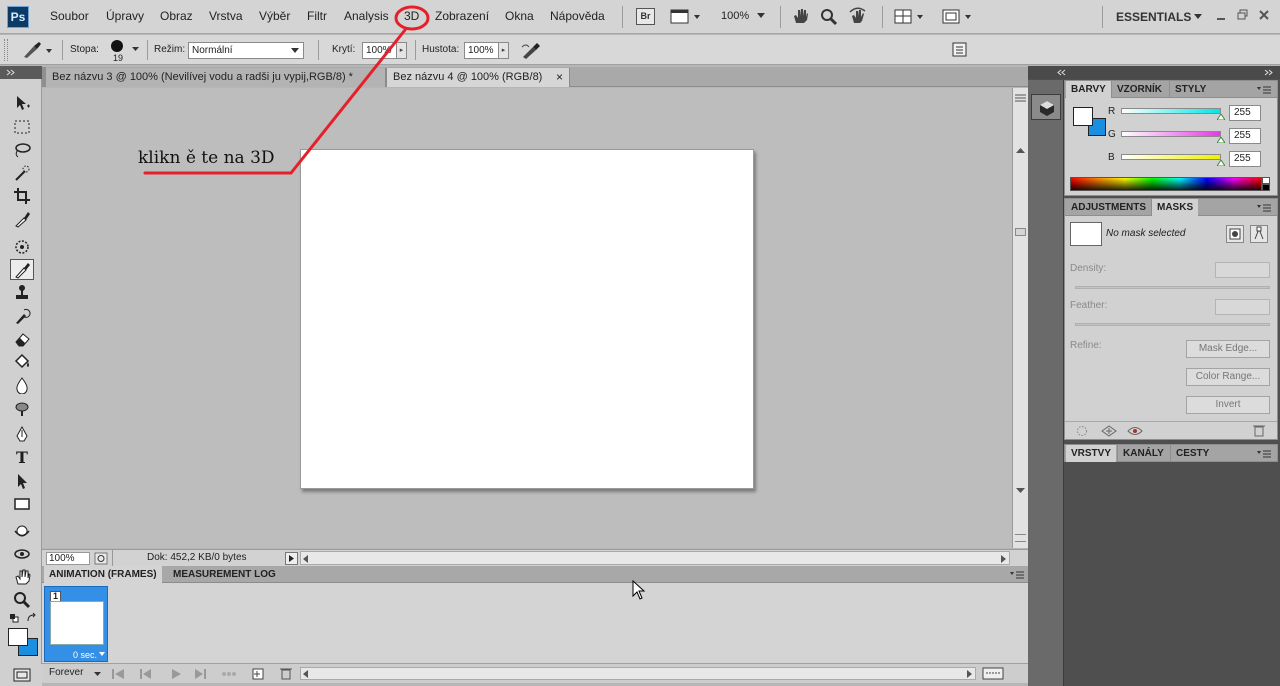  Describe the element at coordinates (22, 384) in the screenshot. I see `blur-tool-icon` at that location.